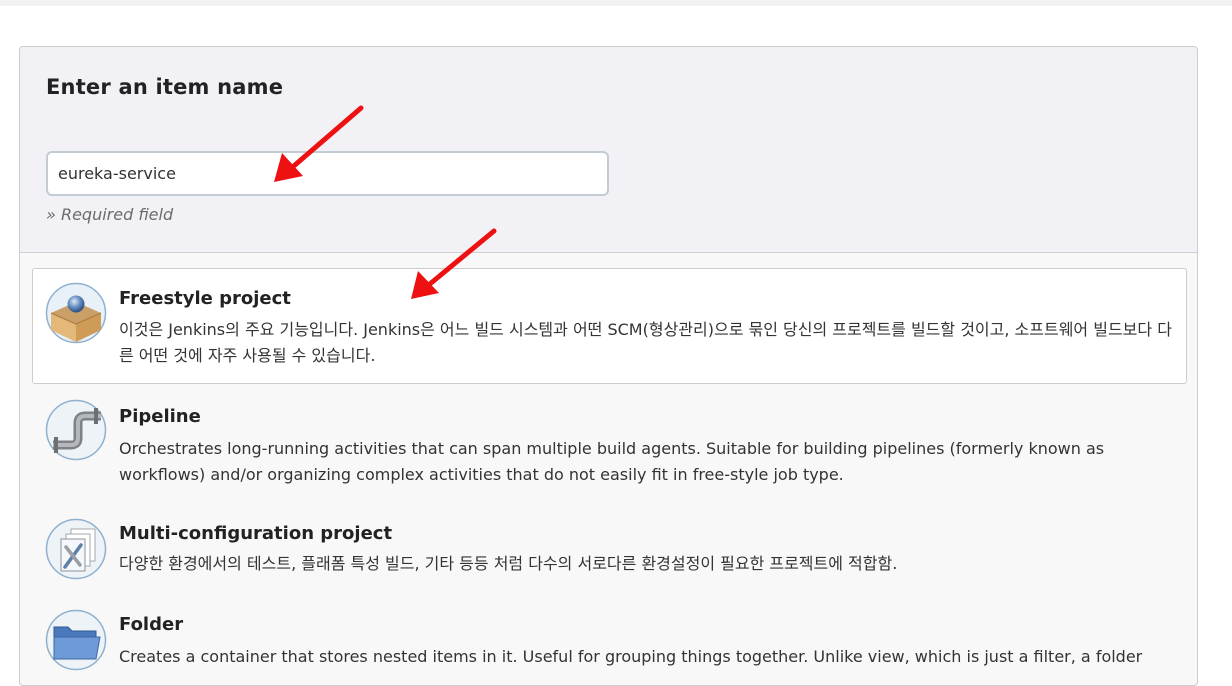 The image size is (1232, 686). Describe the element at coordinates (256, 533) in the screenshot. I see `item-type-name: Multi-configuration project` at that location.